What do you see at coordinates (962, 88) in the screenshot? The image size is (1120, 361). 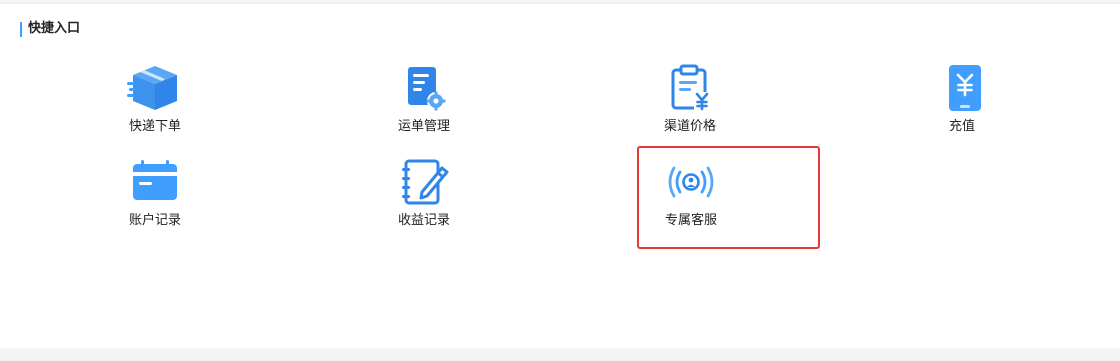 I see `mobile-yuan-icon` at bounding box center [962, 88].